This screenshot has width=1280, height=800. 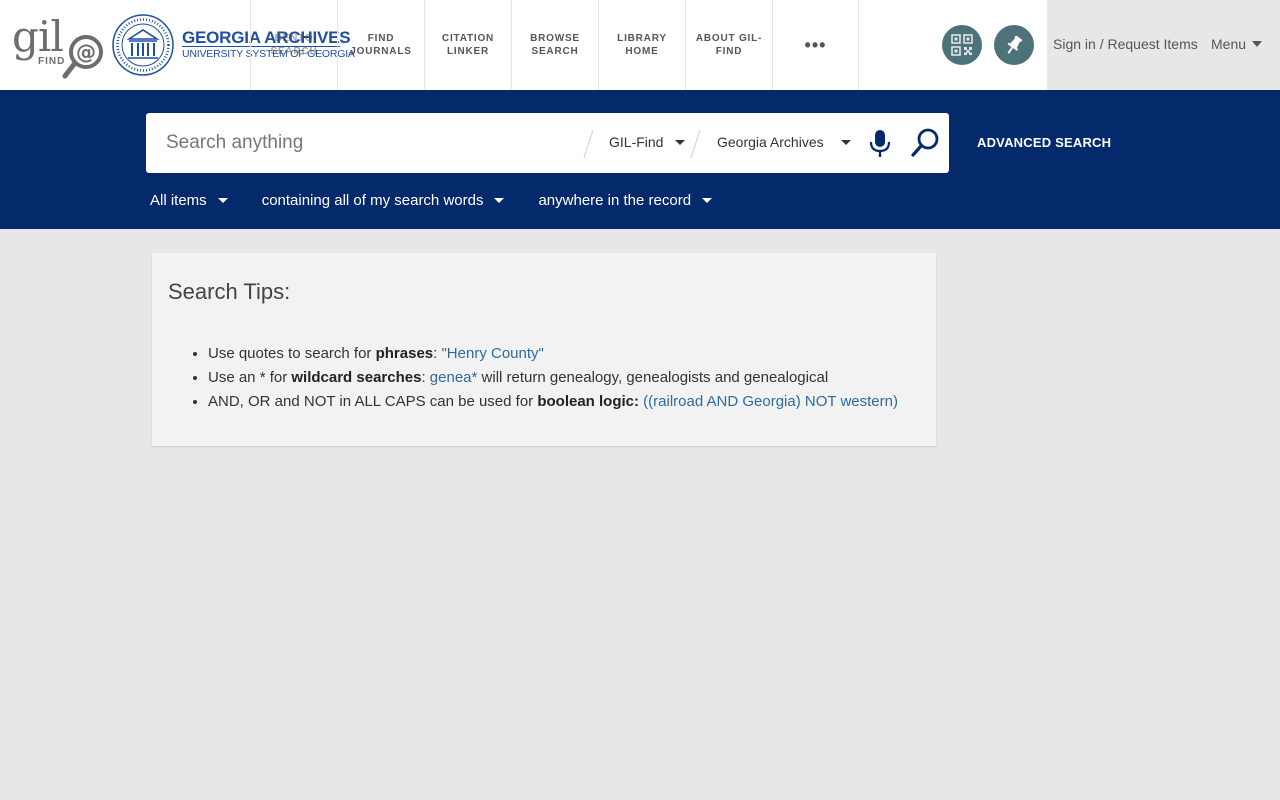 I want to click on pin-button, so click(x=1014, y=45).